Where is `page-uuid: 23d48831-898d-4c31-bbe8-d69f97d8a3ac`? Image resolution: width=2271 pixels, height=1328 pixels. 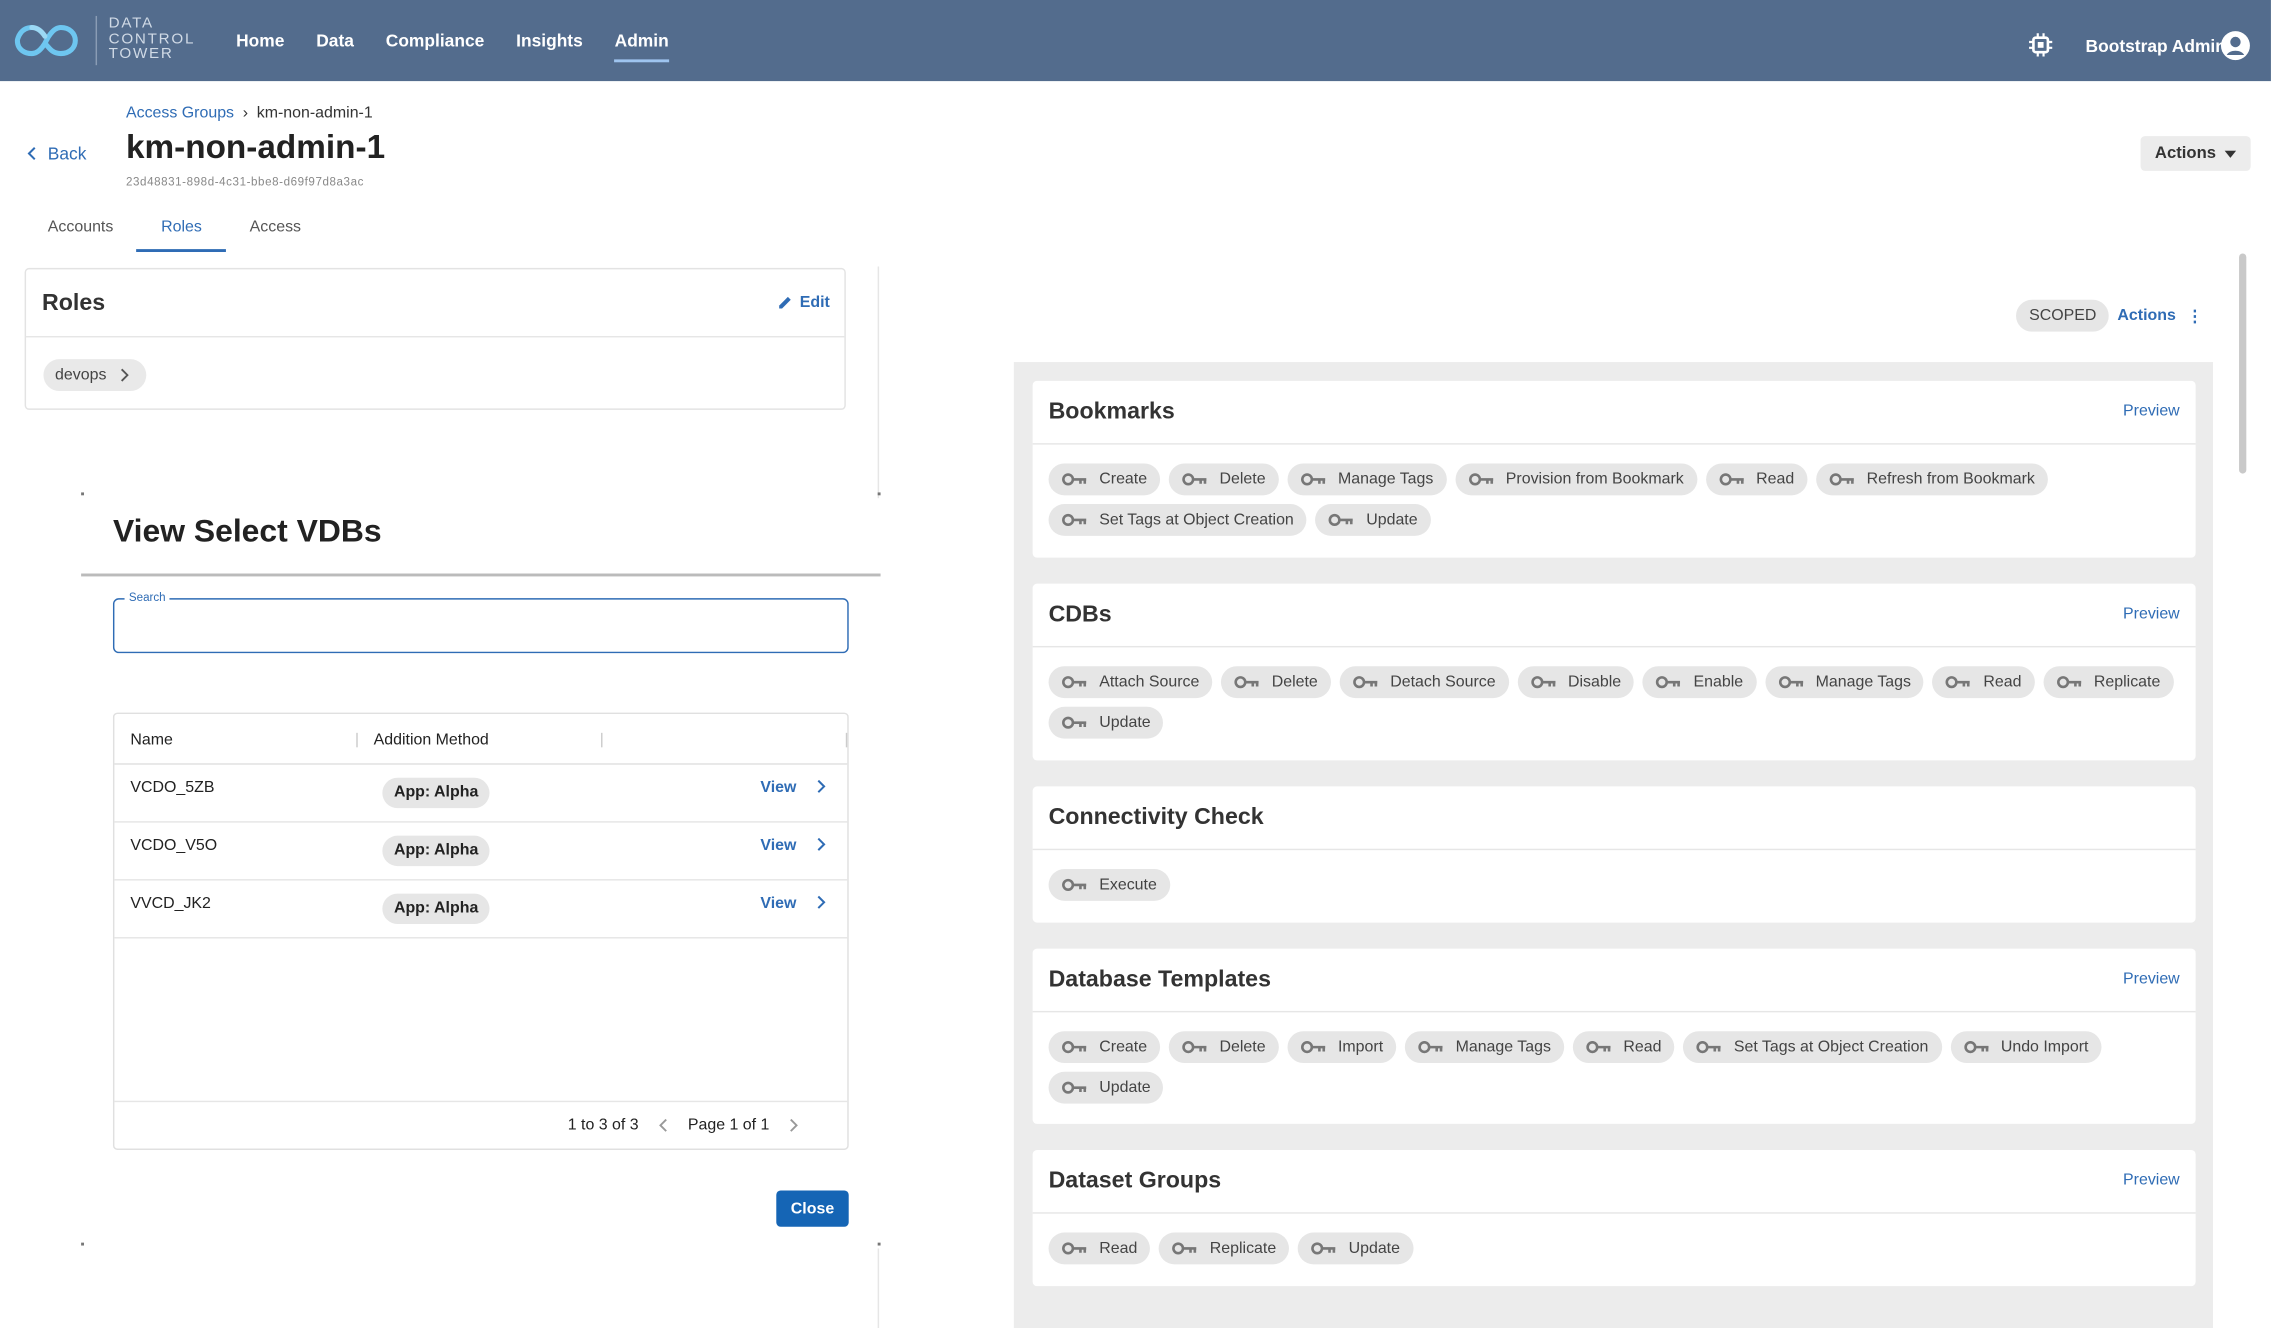
page-uuid: 23d48831-898d-4c31-bbe8-d69f97d8a3ac is located at coordinates (245, 182).